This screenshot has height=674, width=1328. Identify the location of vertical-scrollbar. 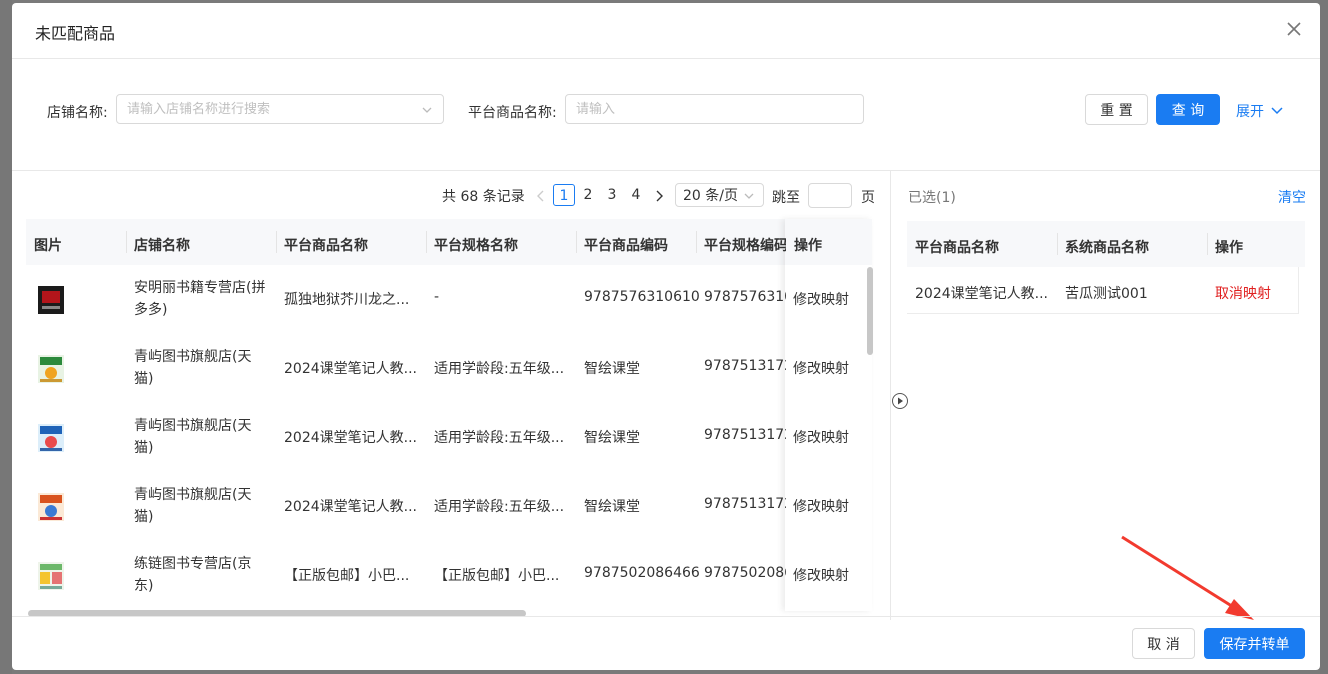
(870, 311).